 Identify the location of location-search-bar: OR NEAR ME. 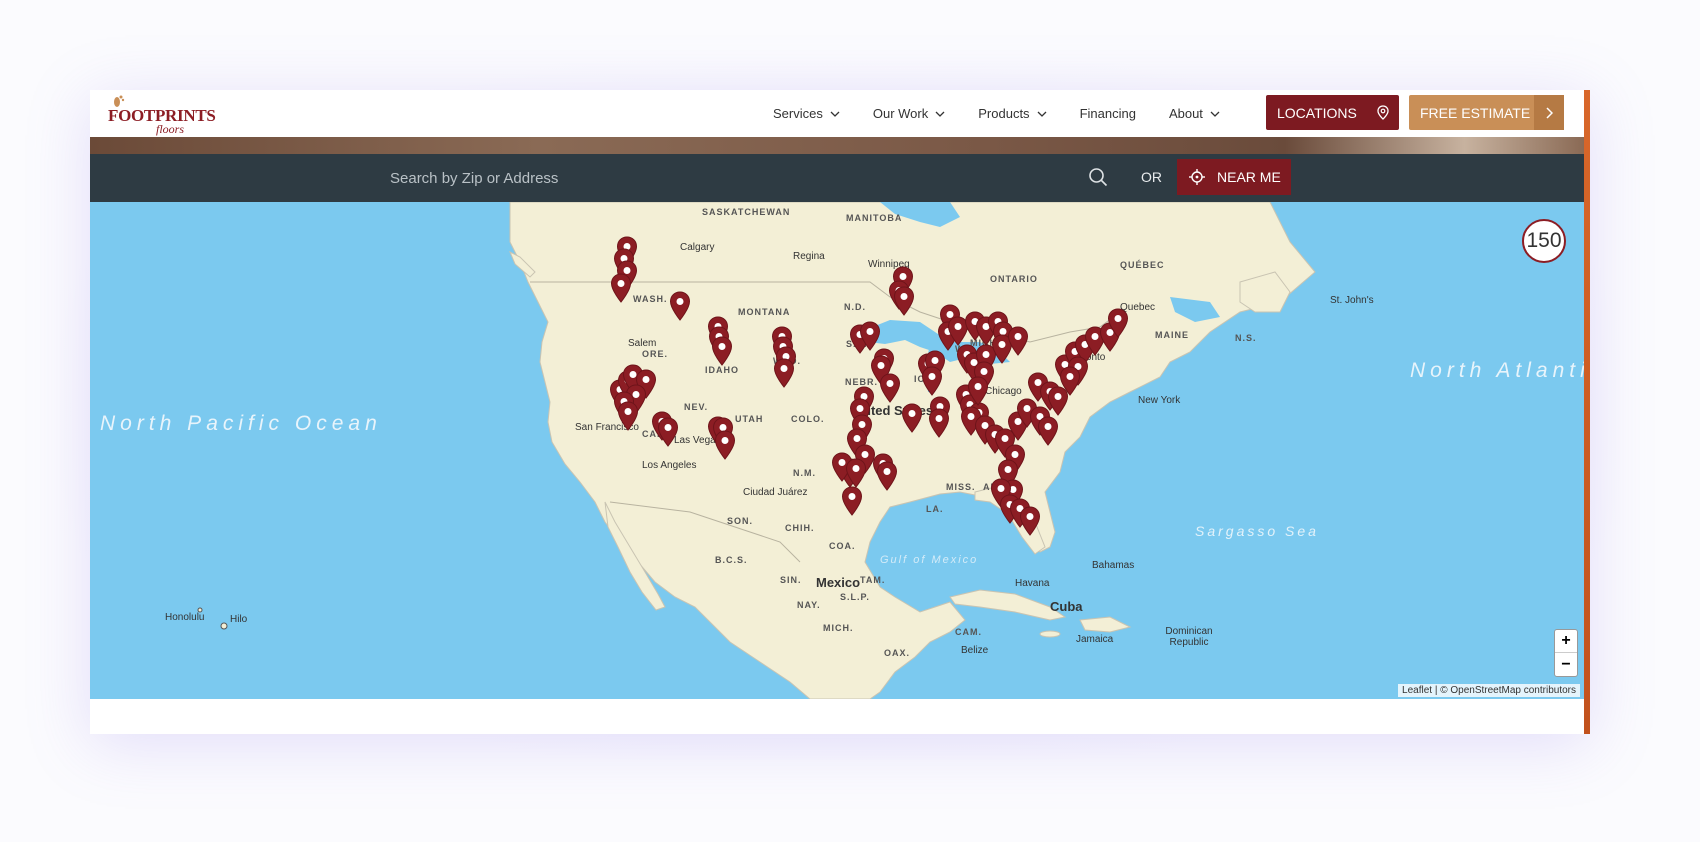
(837, 178).